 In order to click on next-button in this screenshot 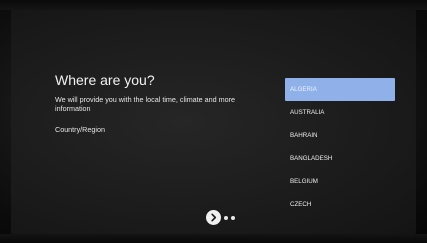, I will do `click(213, 217)`.